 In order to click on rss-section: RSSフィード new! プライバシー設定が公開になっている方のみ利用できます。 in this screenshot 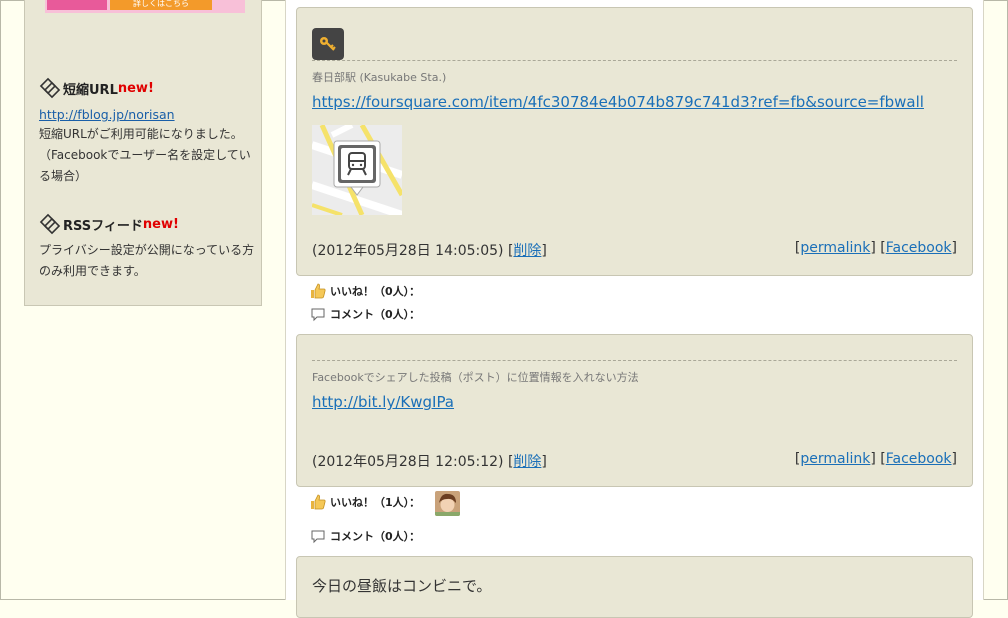, I will do `click(150, 247)`.